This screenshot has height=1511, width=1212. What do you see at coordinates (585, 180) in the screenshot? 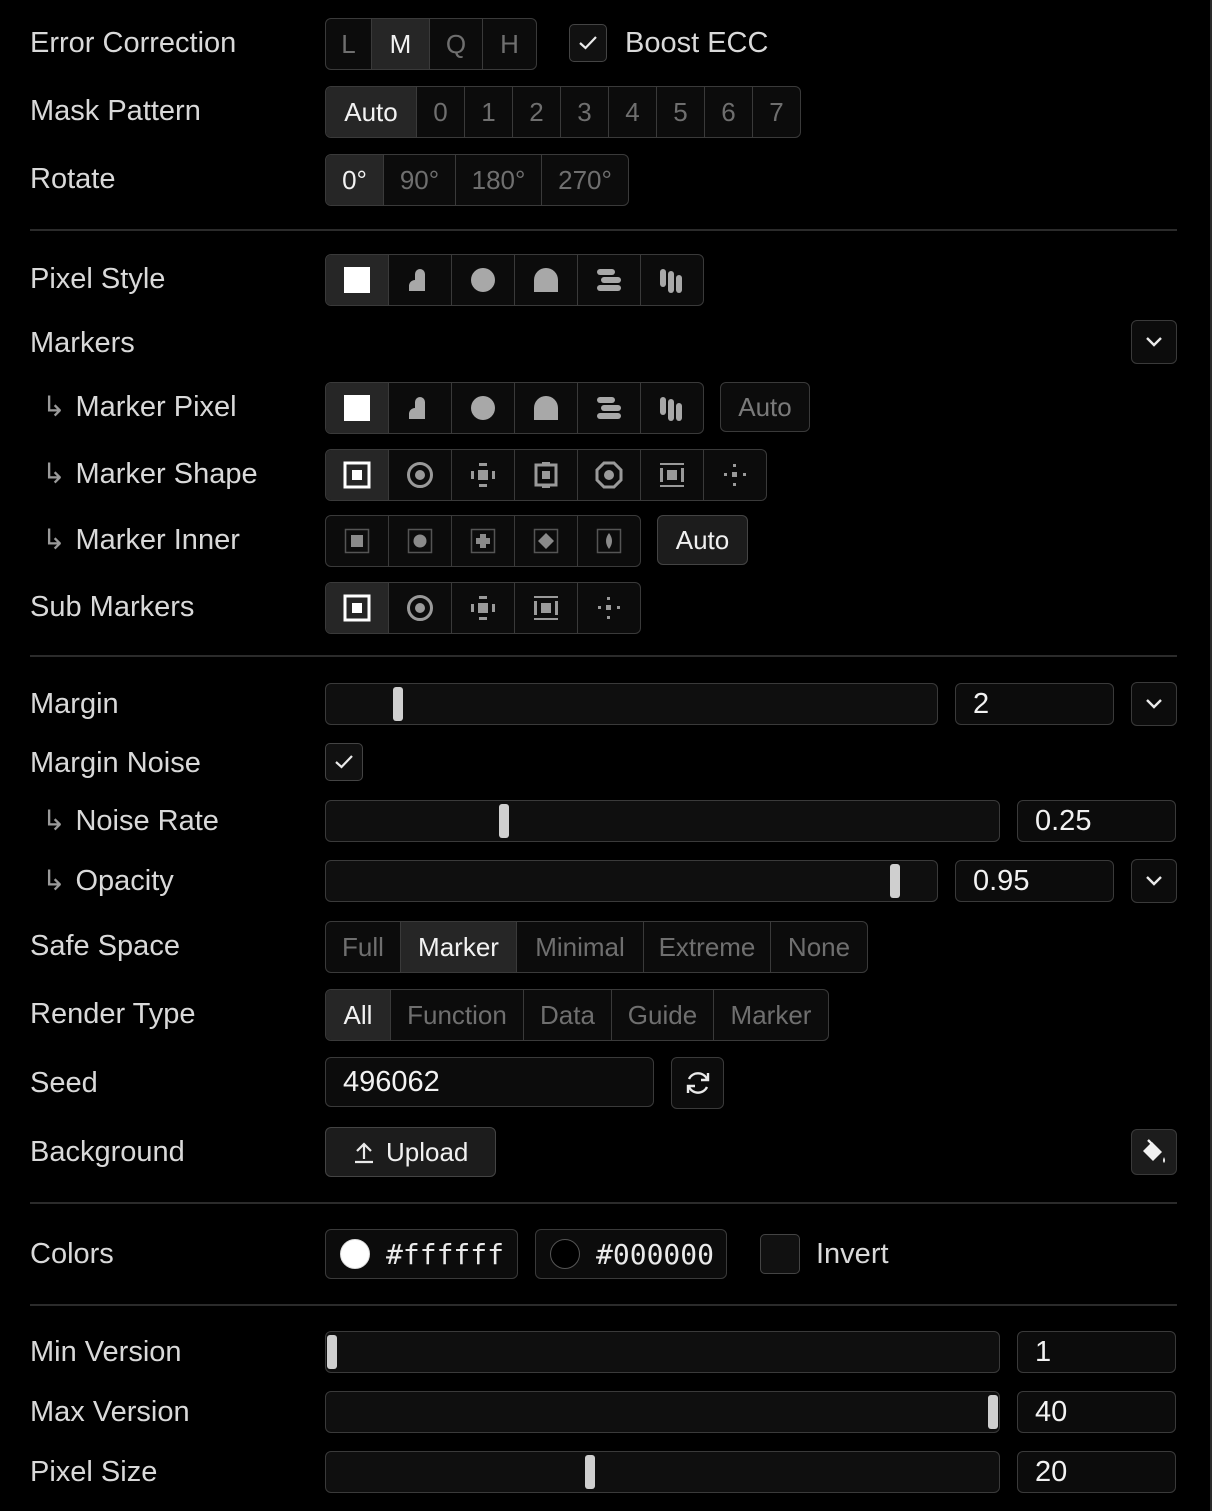
I see `rotate-option-270: 270°` at bounding box center [585, 180].